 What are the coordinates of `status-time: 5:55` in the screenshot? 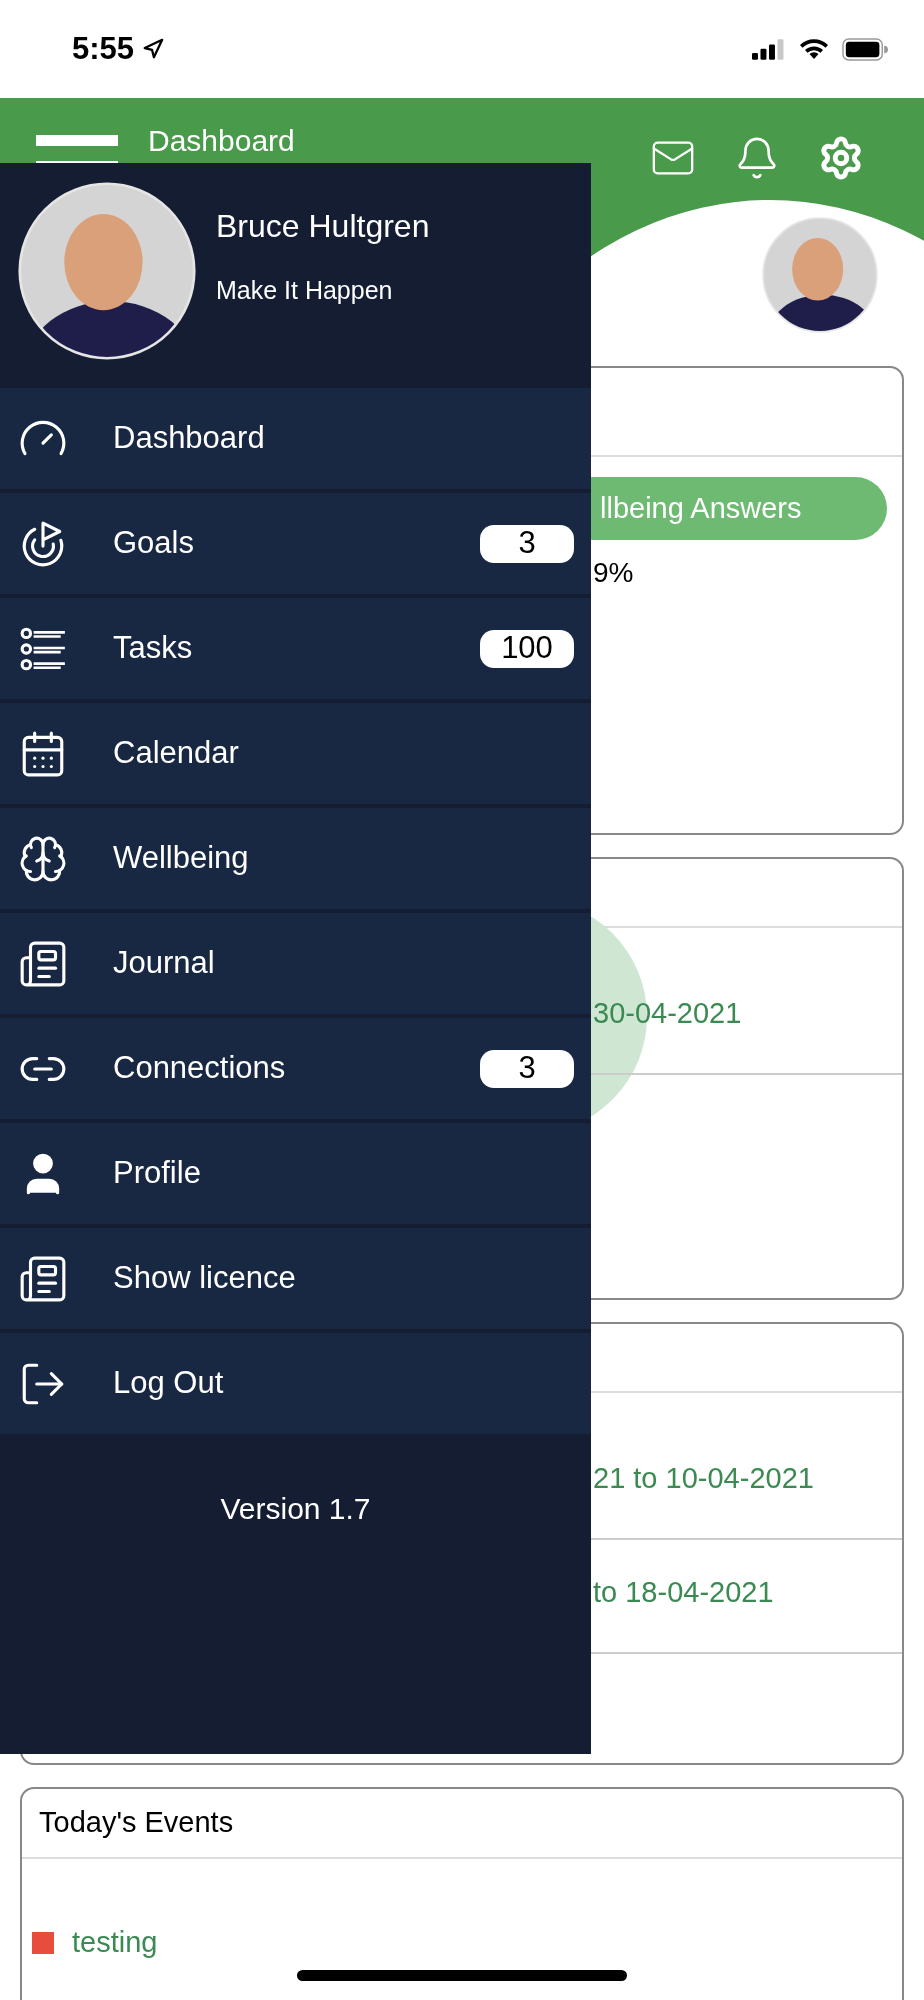 It's located at (103, 48).